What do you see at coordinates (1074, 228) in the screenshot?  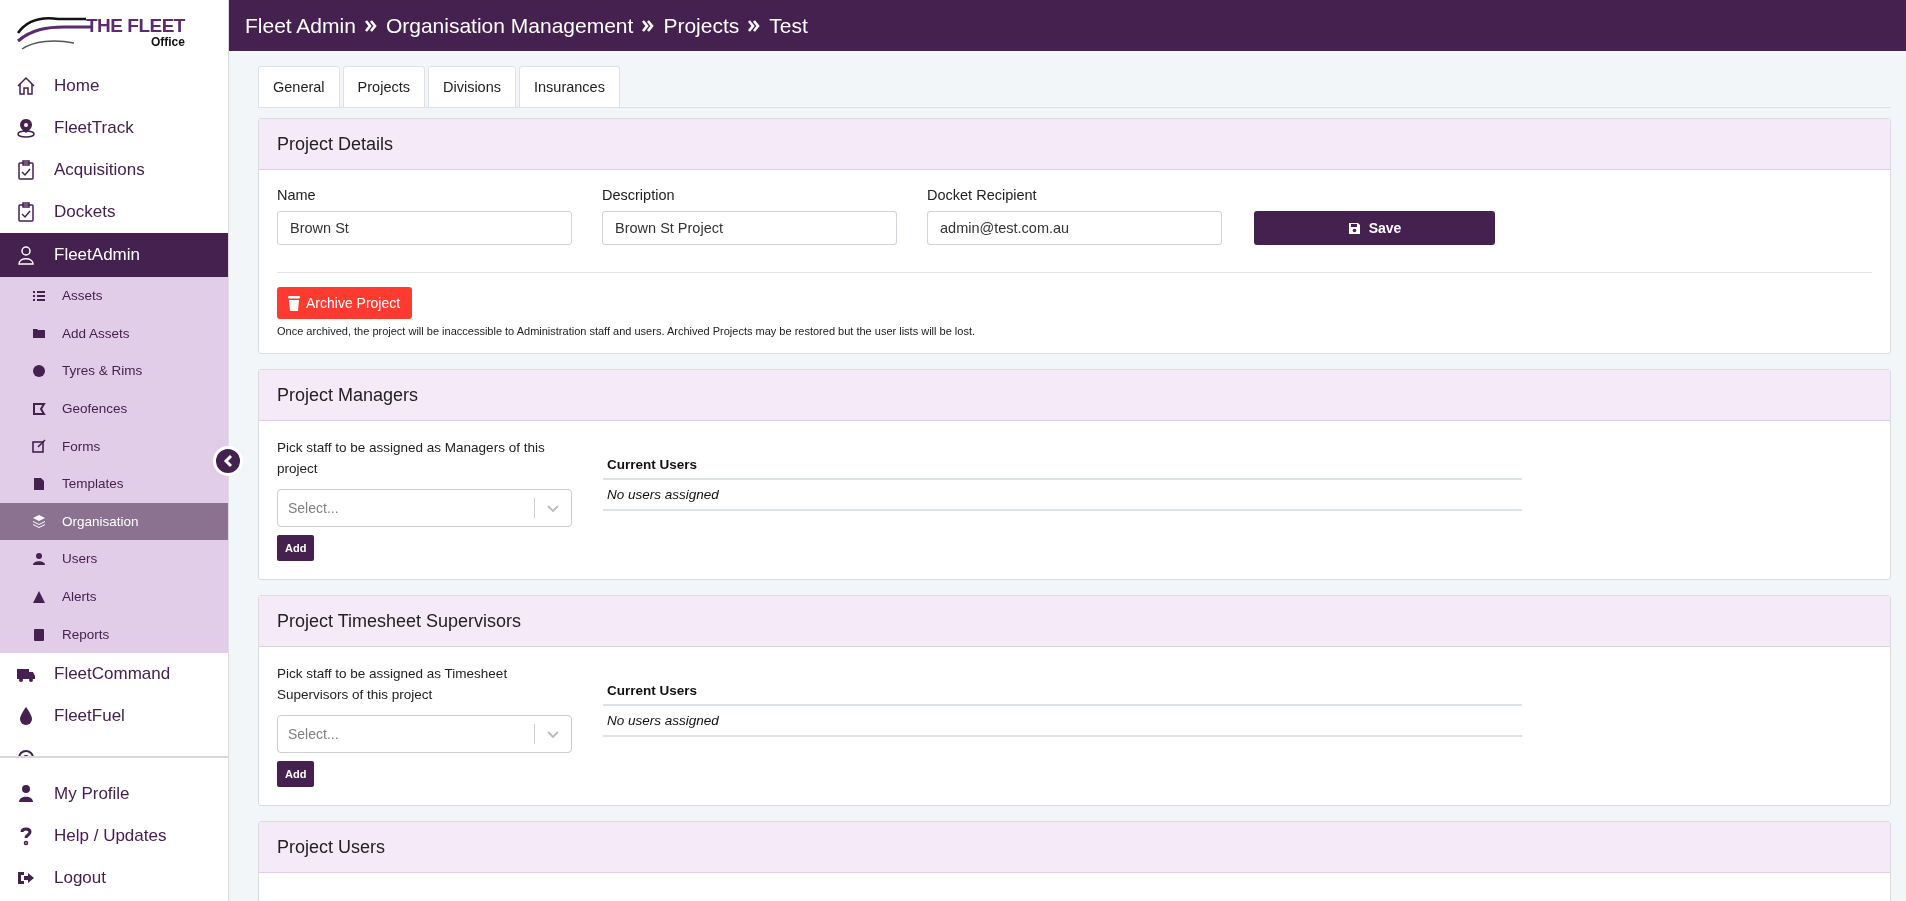 I see `input-field: admin@test.com.au` at bounding box center [1074, 228].